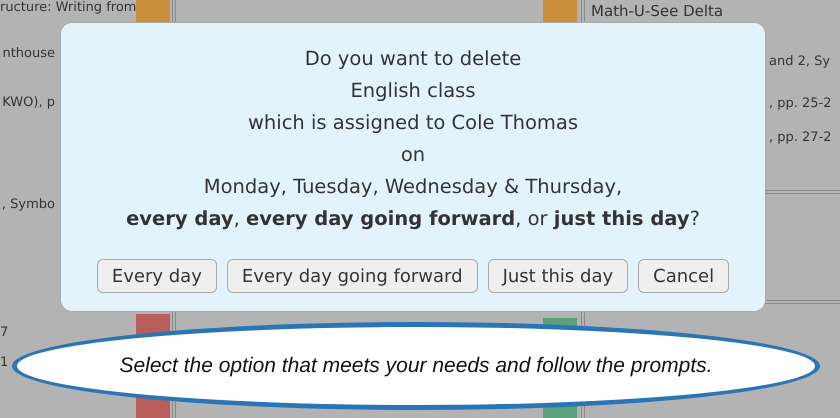 This screenshot has height=418, width=840. What do you see at coordinates (28, 53) in the screenshot?
I see `background-text: nthouse` at bounding box center [28, 53].